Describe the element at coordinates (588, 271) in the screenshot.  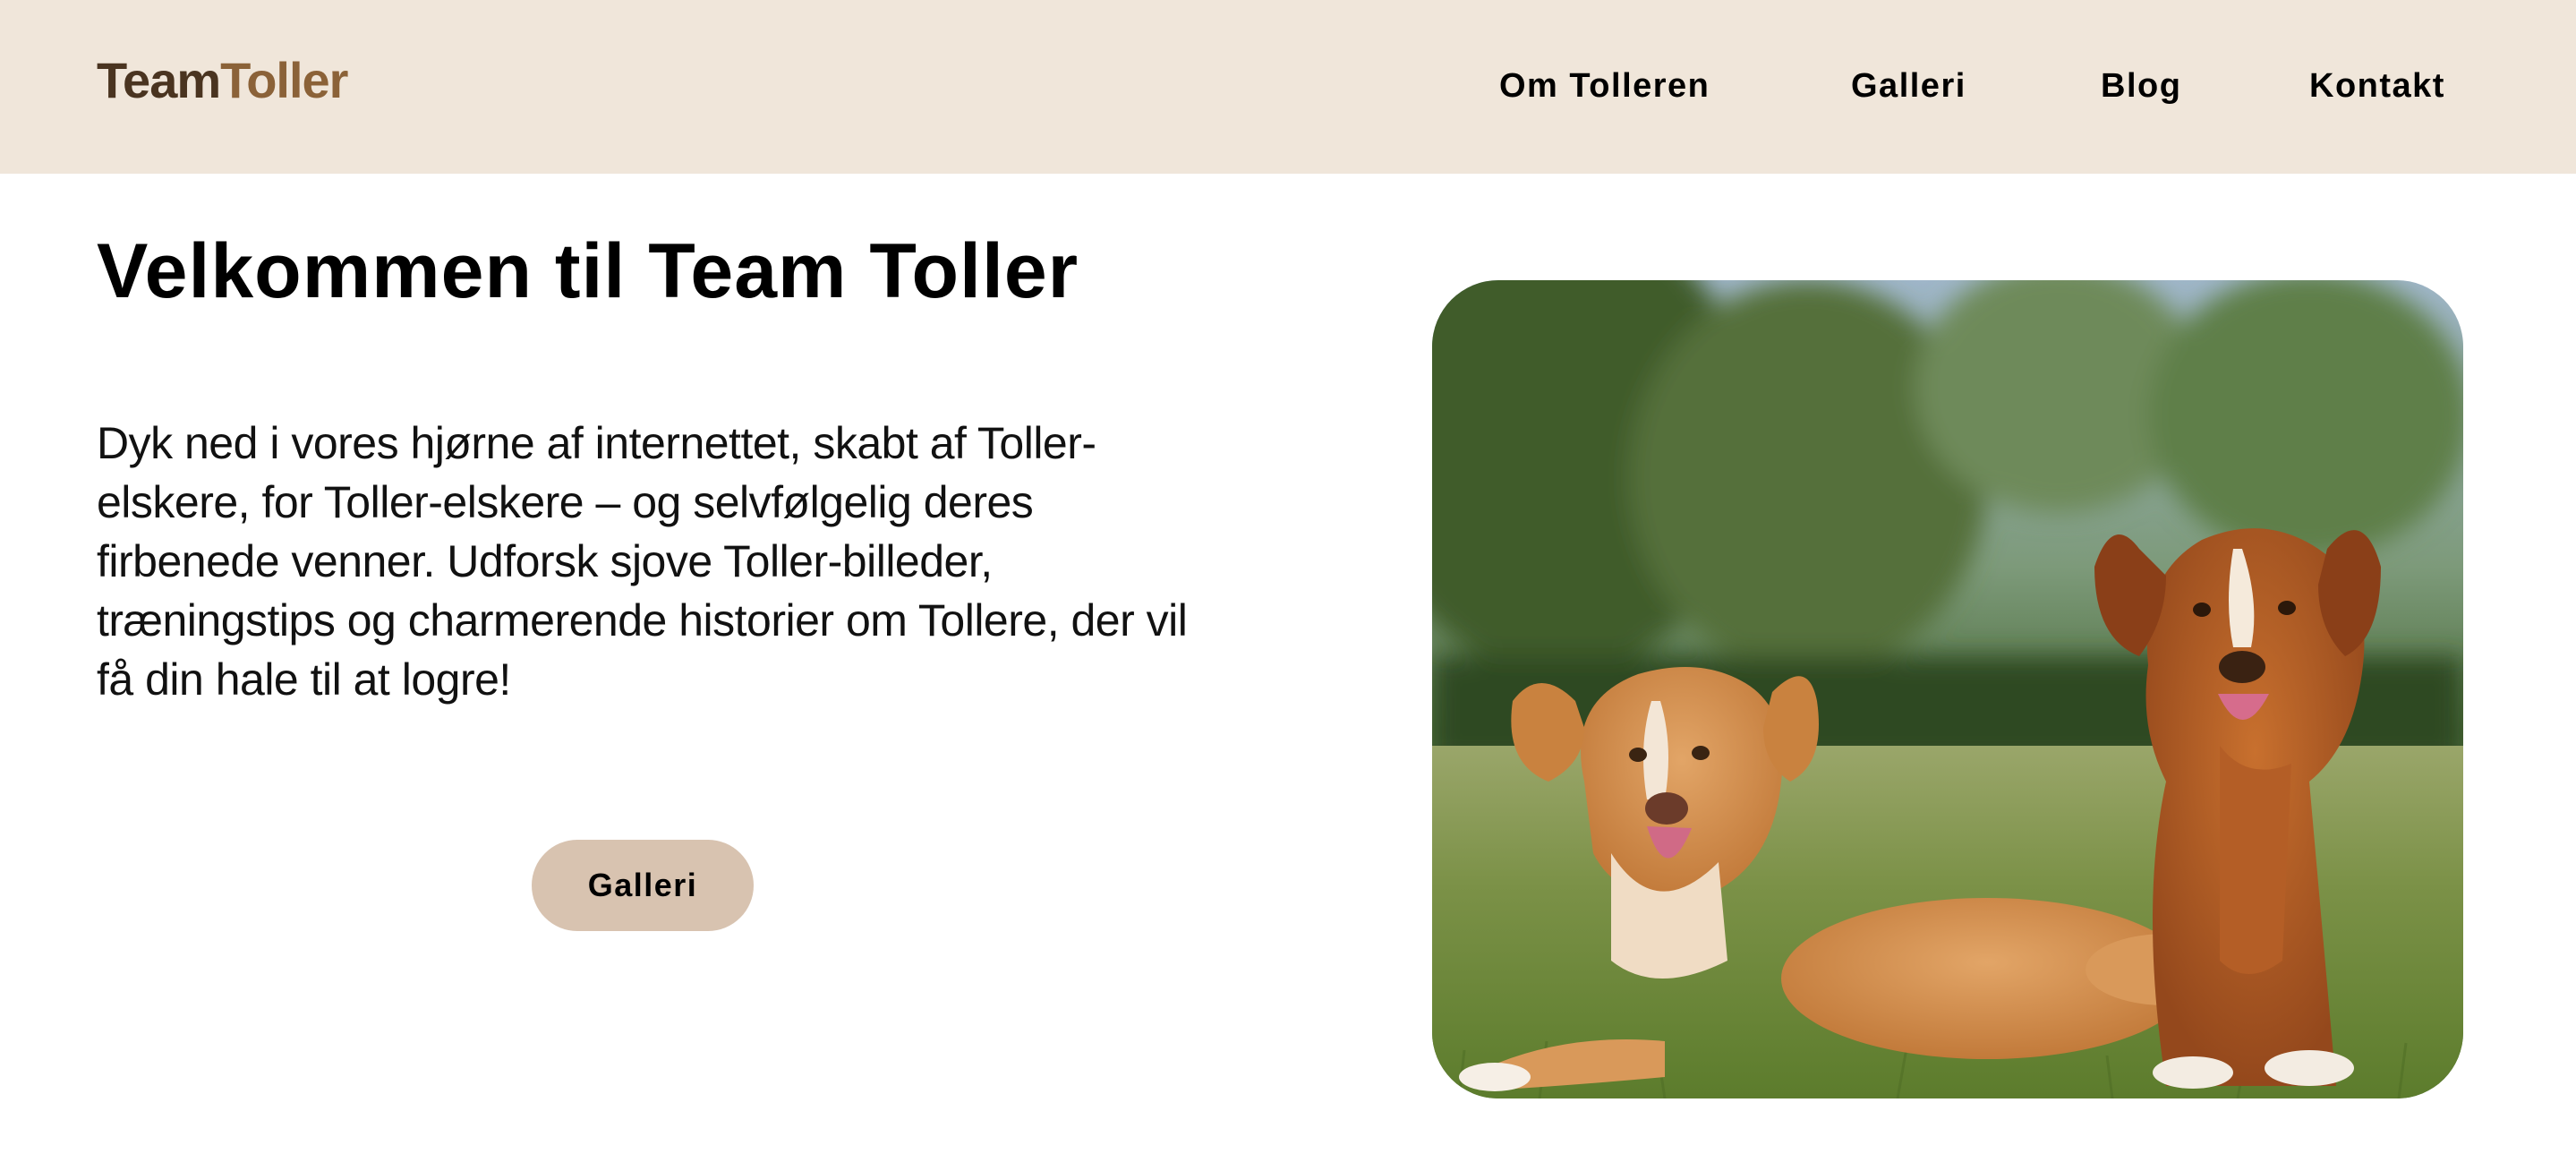
I see `hero-title: Velkommen til Team Toller` at that location.